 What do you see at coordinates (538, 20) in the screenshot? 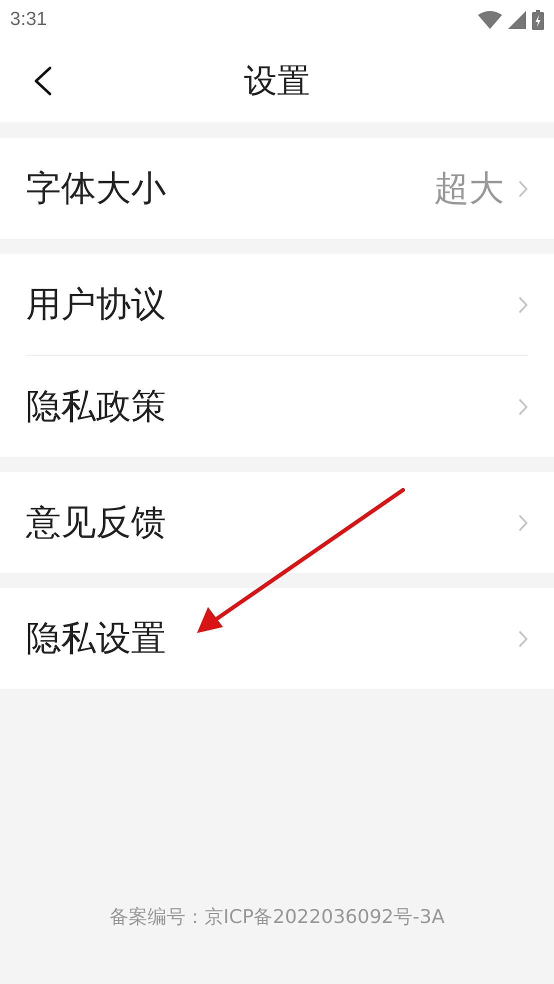
I see `battery-icon` at bounding box center [538, 20].